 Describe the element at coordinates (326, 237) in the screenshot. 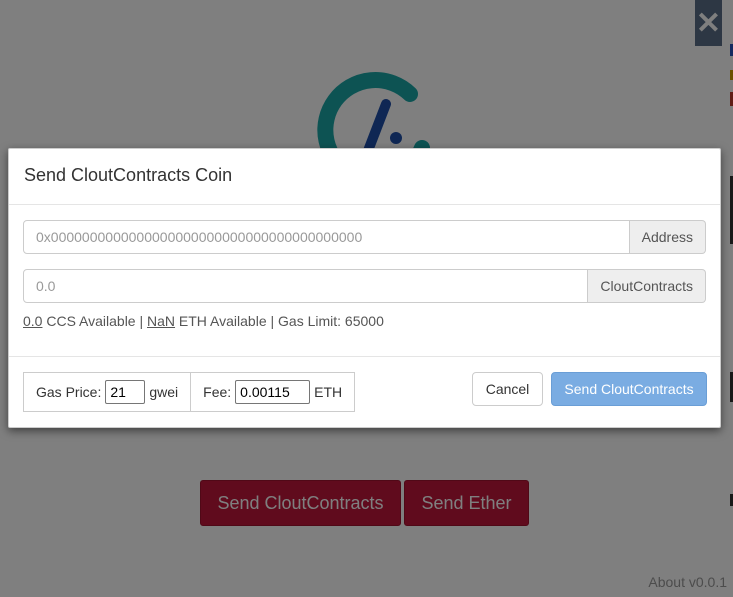

I see `address-input` at that location.